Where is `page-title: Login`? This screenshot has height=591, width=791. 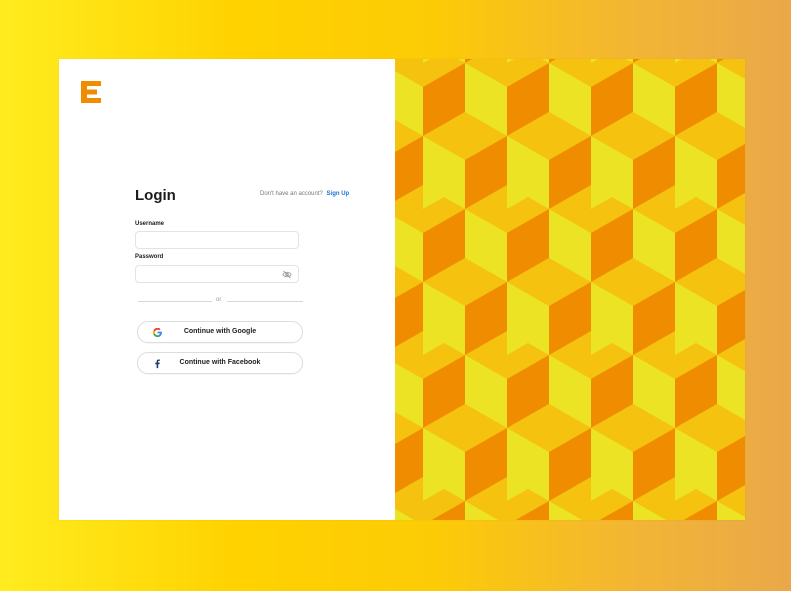 page-title: Login is located at coordinates (155, 195).